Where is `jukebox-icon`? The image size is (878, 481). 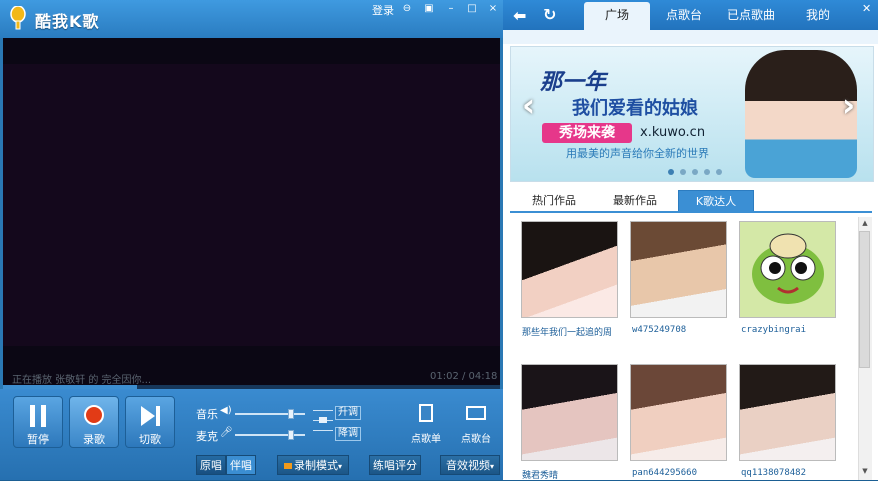
jukebox-icon is located at coordinates (476, 413).